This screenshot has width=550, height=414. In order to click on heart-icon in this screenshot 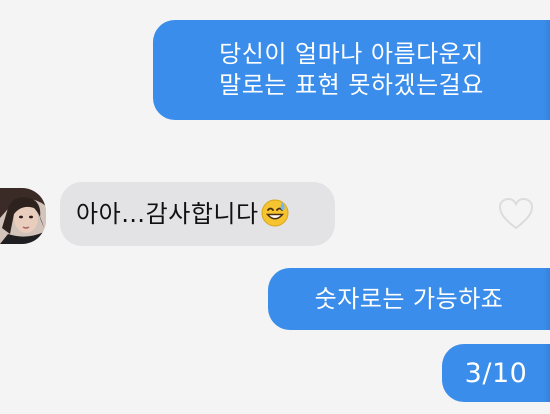, I will do `click(516, 214)`.